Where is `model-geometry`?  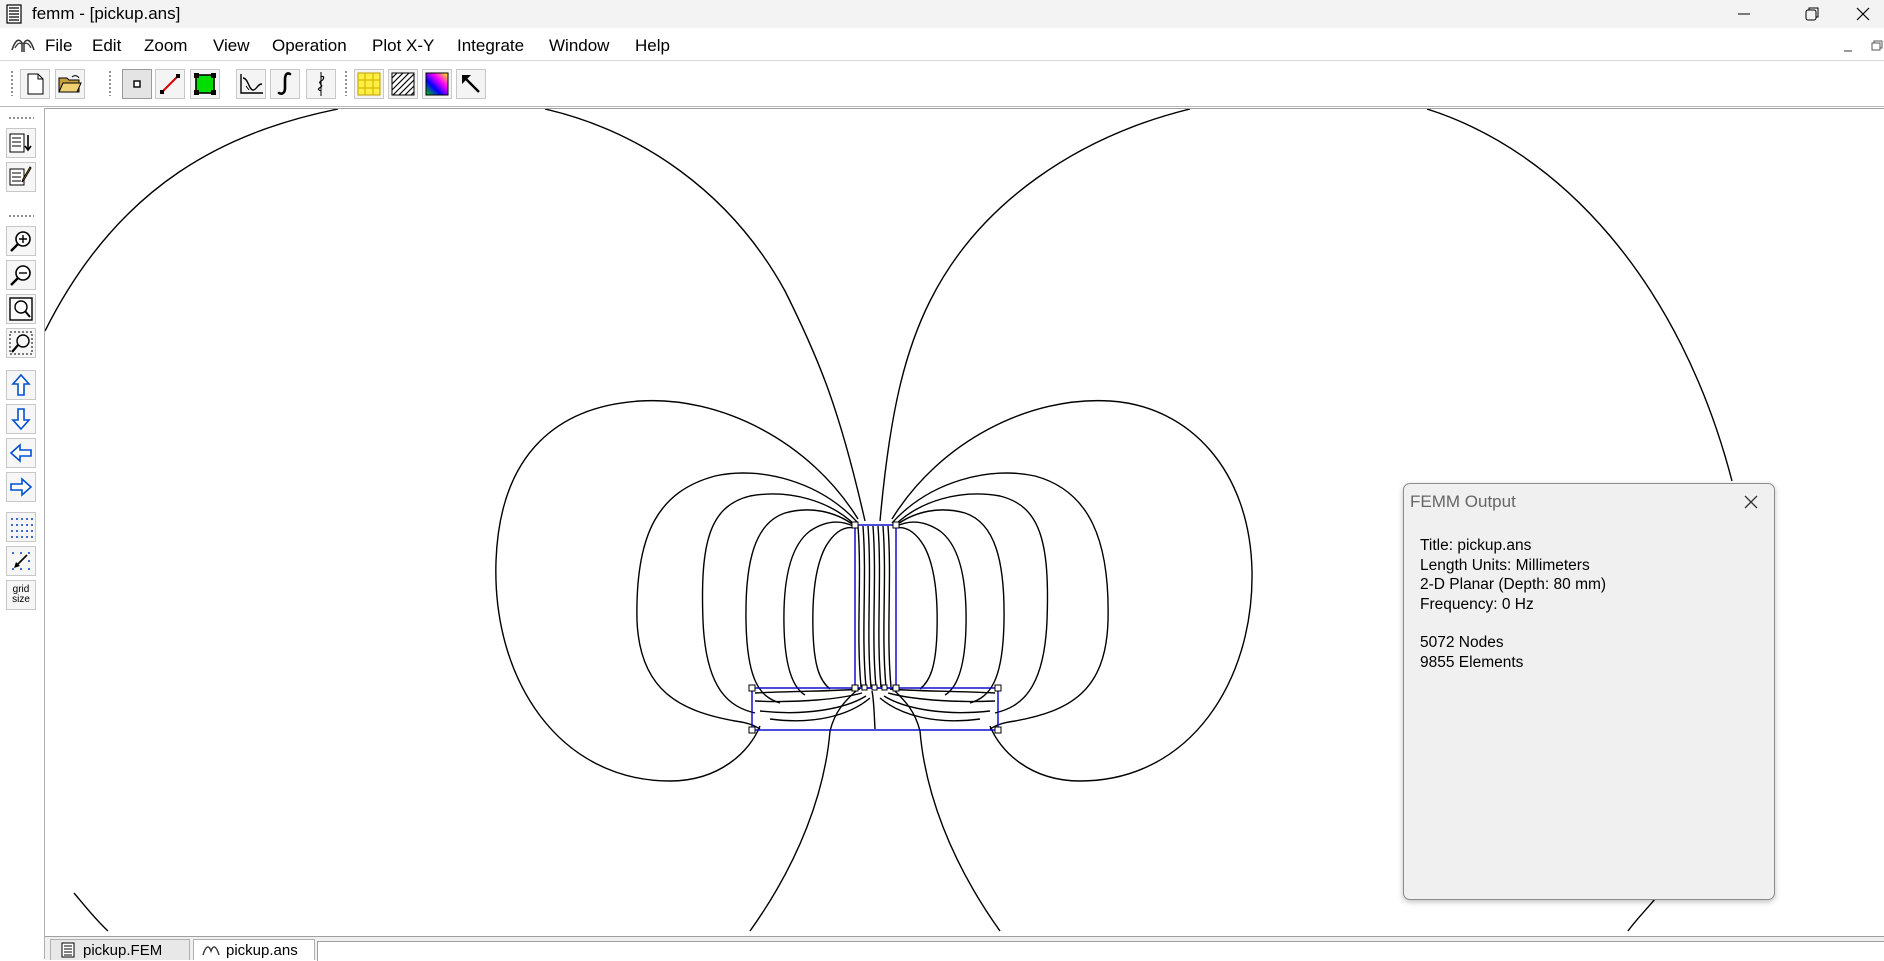 model-geometry is located at coordinates (875, 627).